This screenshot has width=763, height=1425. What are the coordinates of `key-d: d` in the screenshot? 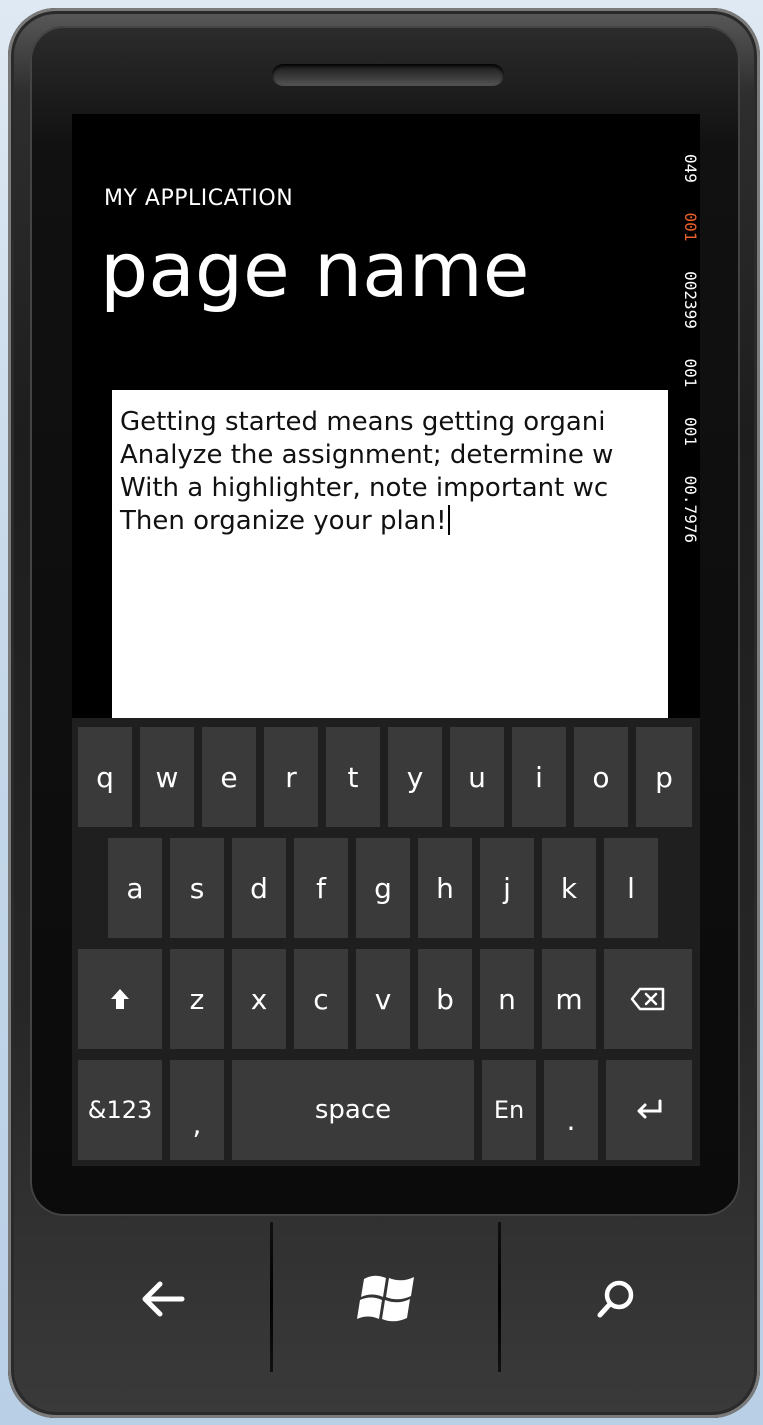 It's located at (259, 888).